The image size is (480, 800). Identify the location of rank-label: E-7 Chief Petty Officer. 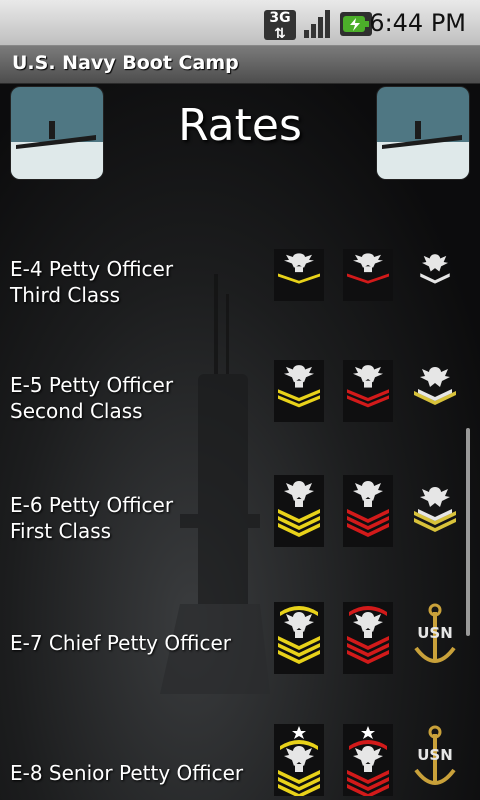
(120, 643).